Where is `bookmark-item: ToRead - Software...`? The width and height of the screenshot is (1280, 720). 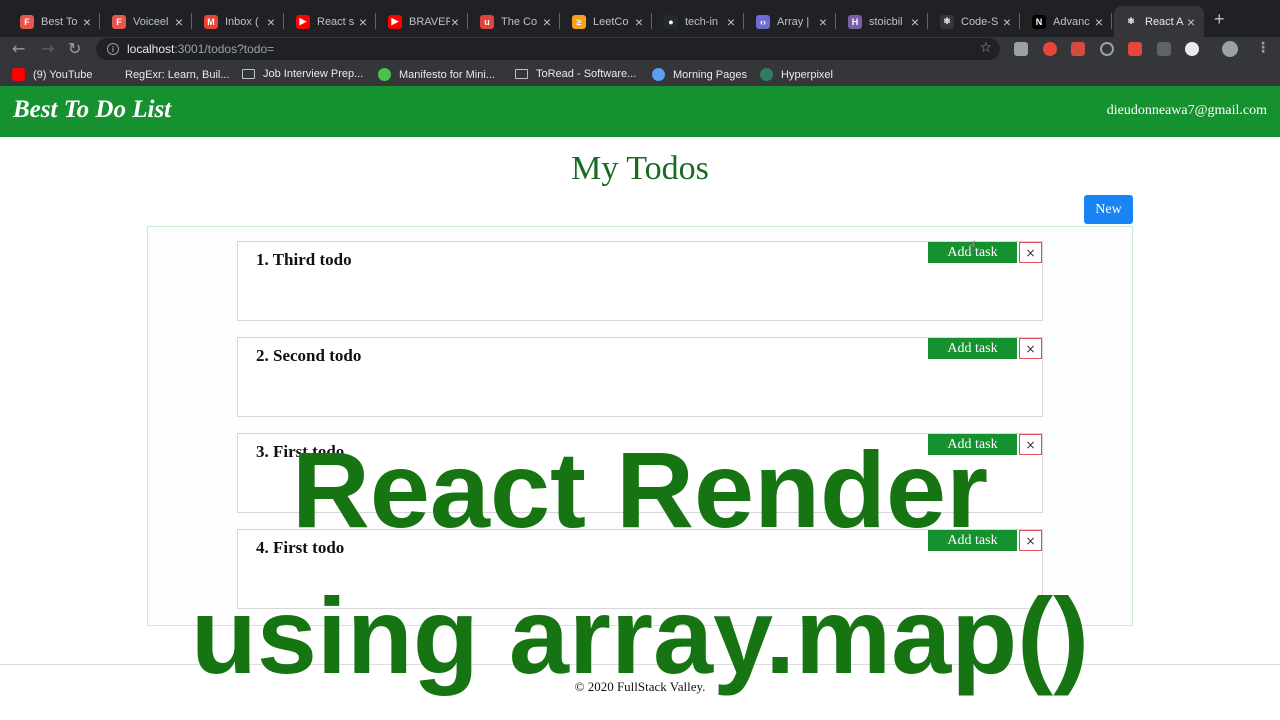 bookmark-item: ToRead - Software... is located at coordinates (575, 74).